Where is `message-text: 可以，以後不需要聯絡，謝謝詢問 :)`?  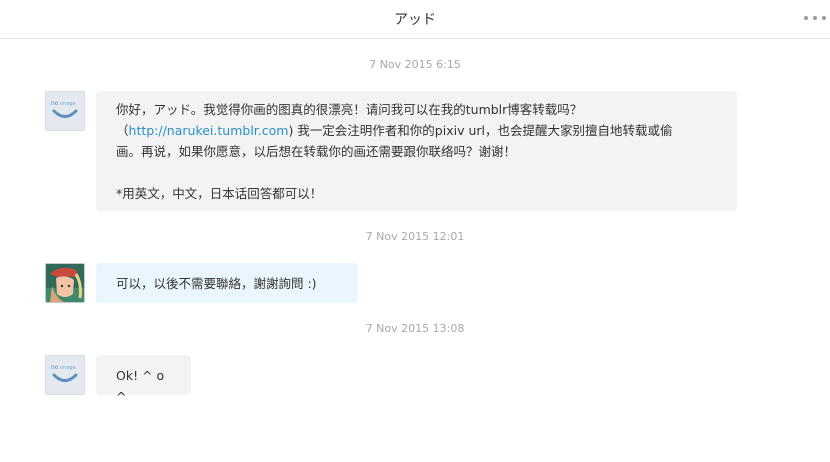 message-text: 可以，以後不需要聯絡，謝謝詢問 :) is located at coordinates (216, 283).